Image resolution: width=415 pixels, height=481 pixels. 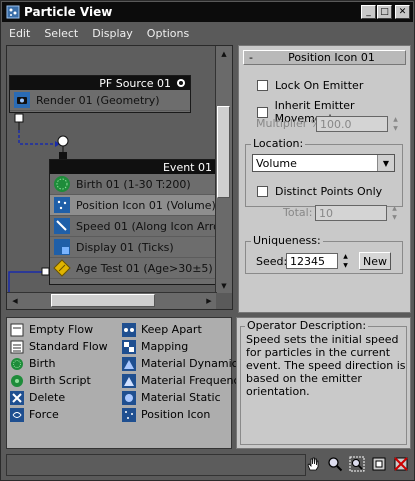 I want to click on operator-display-01: Display 01 (Ticks), so click(x=133, y=247).